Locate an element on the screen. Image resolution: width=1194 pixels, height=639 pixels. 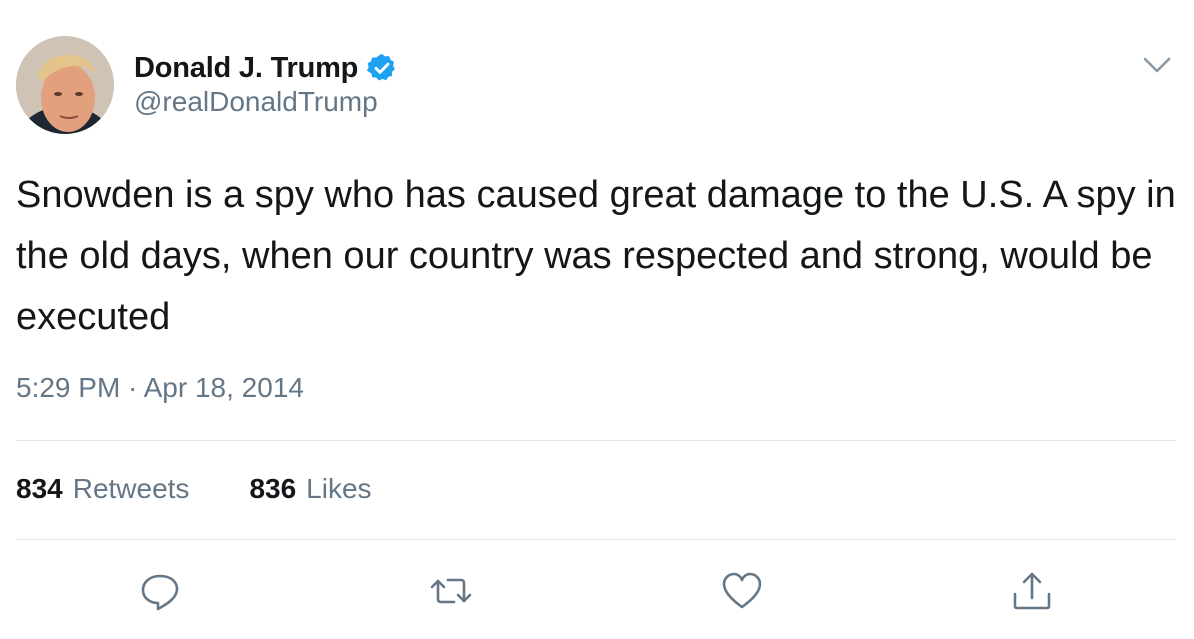
likes-count: 836 is located at coordinates (273, 488).